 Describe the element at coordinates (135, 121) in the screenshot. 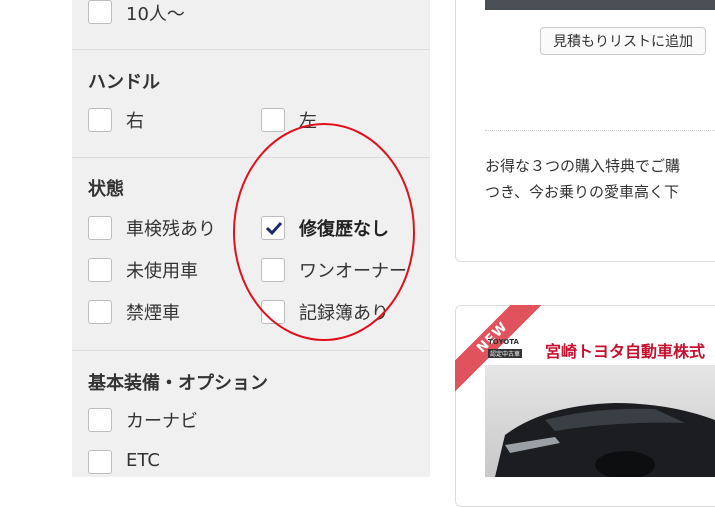

I see `handle-right-label: 右` at that location.